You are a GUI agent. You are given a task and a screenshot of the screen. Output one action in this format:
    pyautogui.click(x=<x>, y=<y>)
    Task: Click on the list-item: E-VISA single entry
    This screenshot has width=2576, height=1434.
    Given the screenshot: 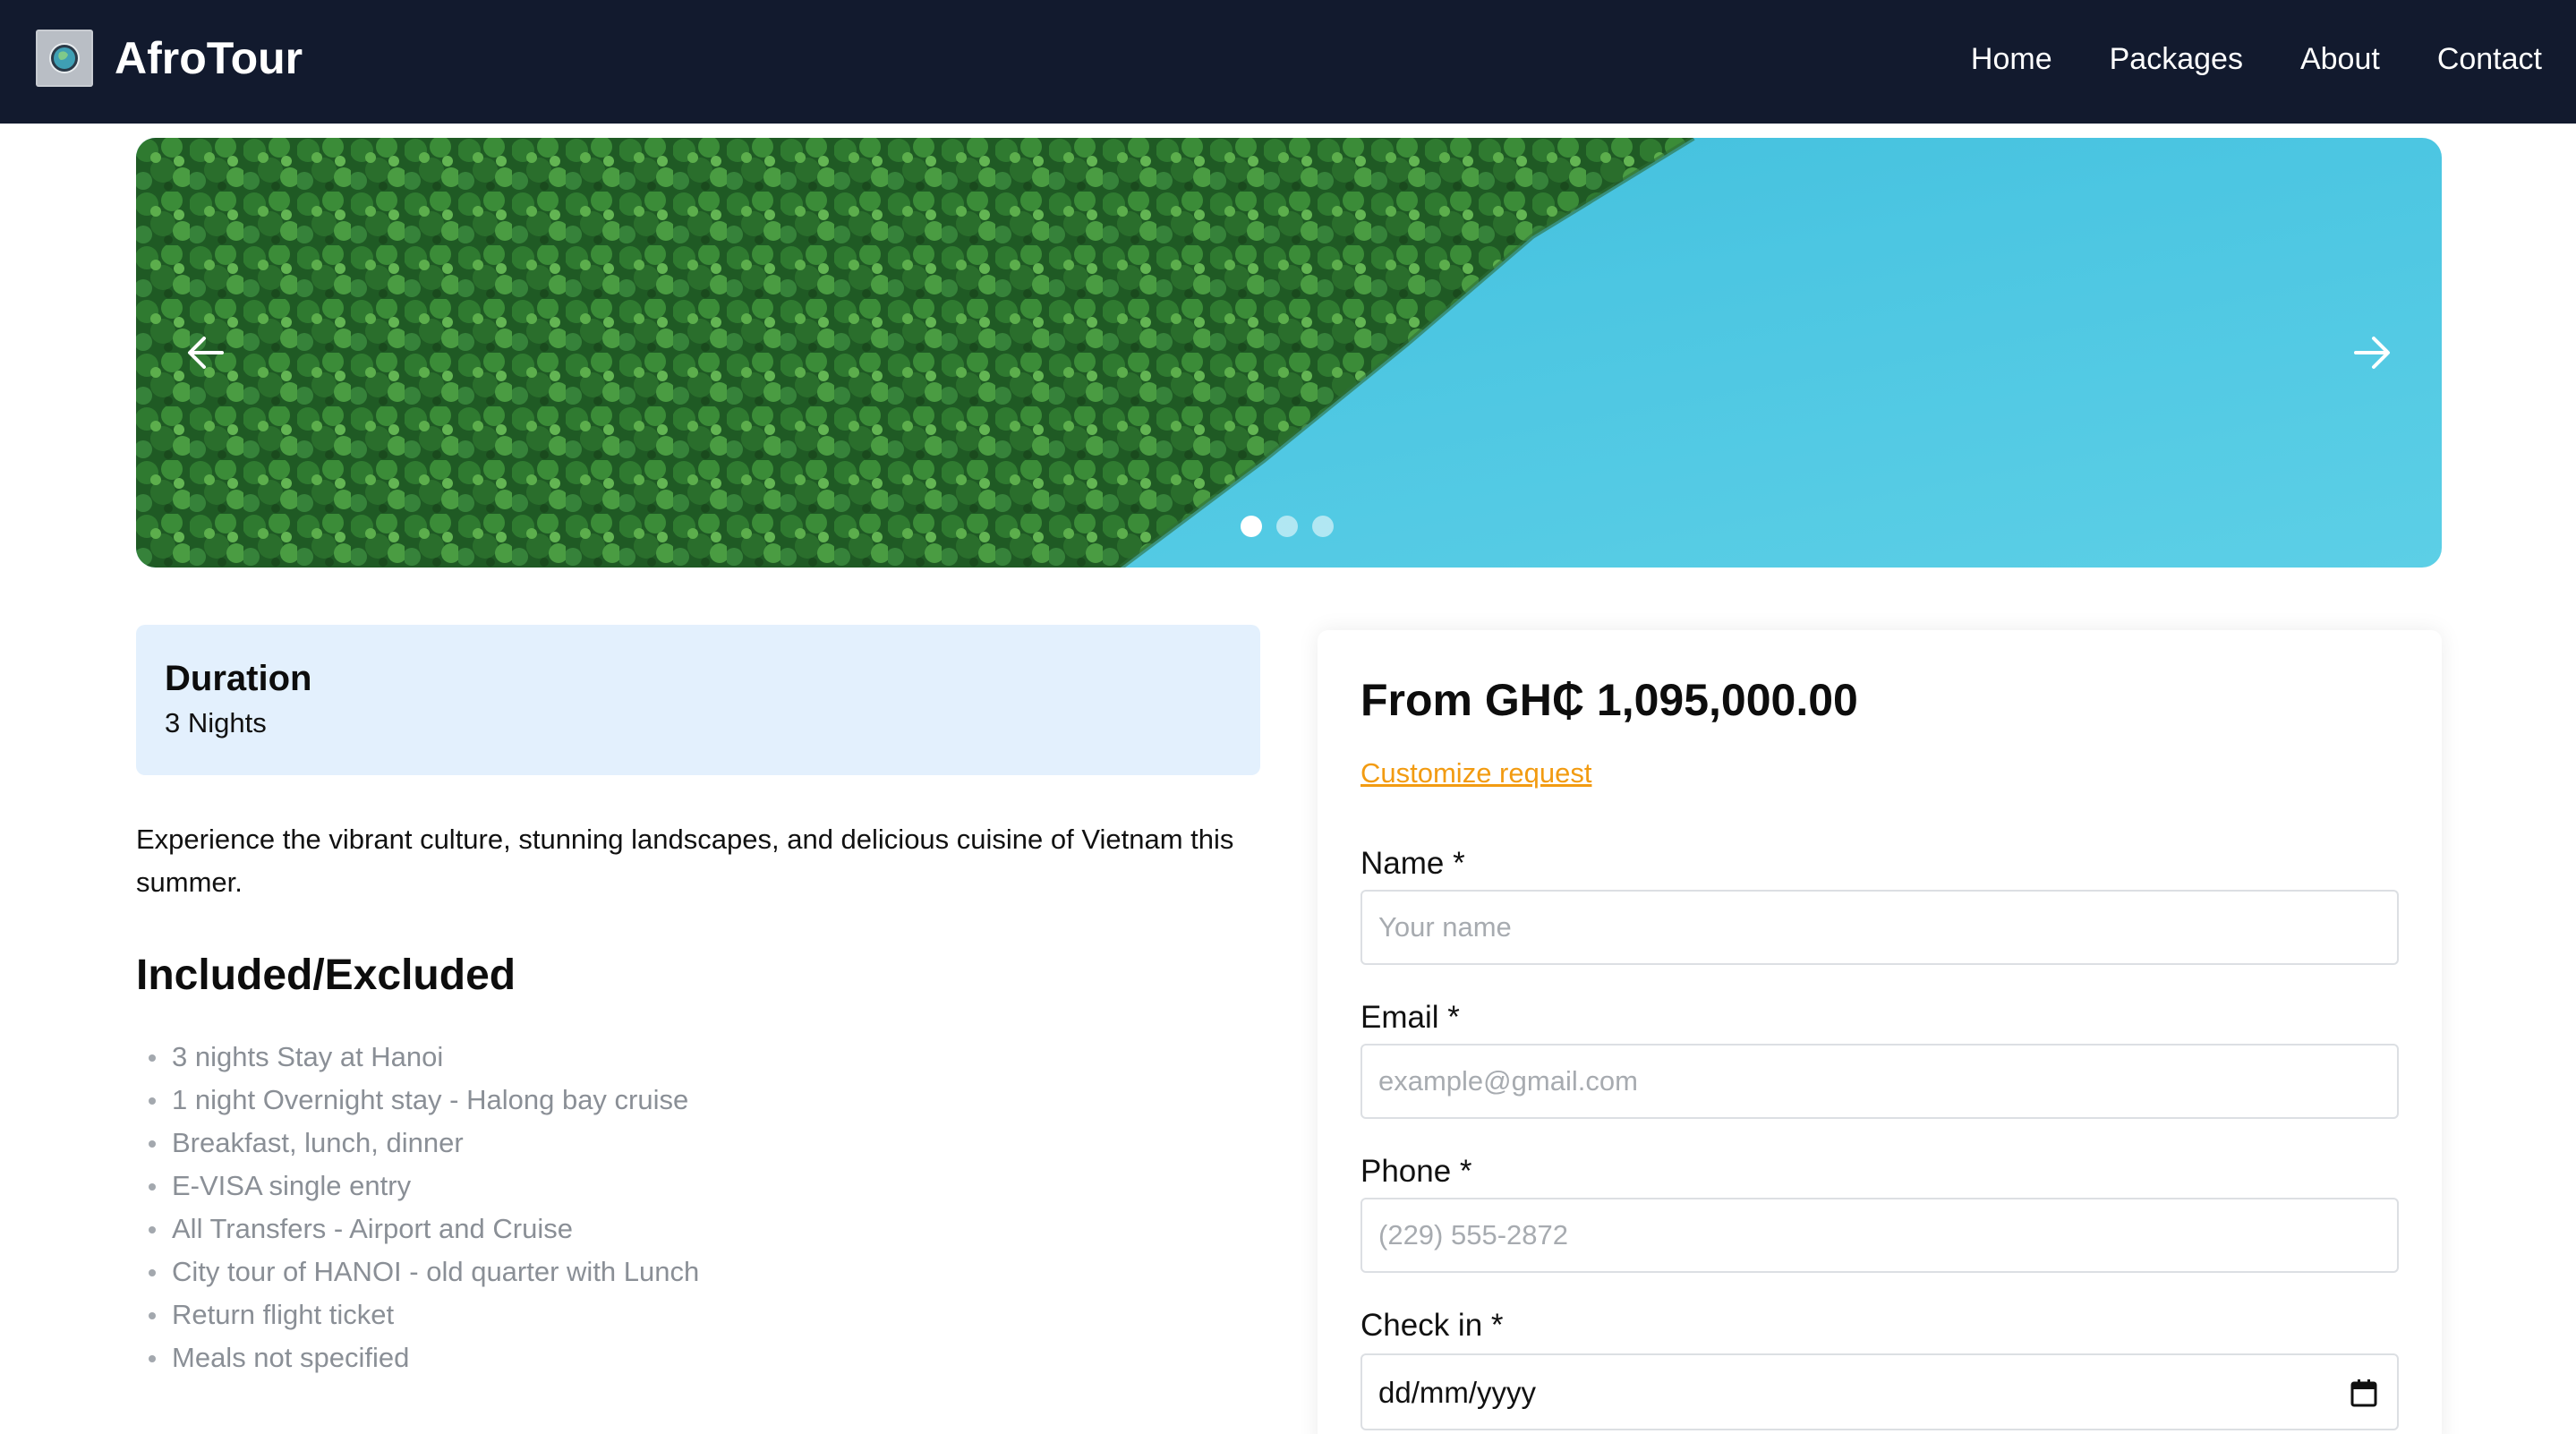 What is the action you would take?
    pyautogui.click(x=424, y=1186)
    